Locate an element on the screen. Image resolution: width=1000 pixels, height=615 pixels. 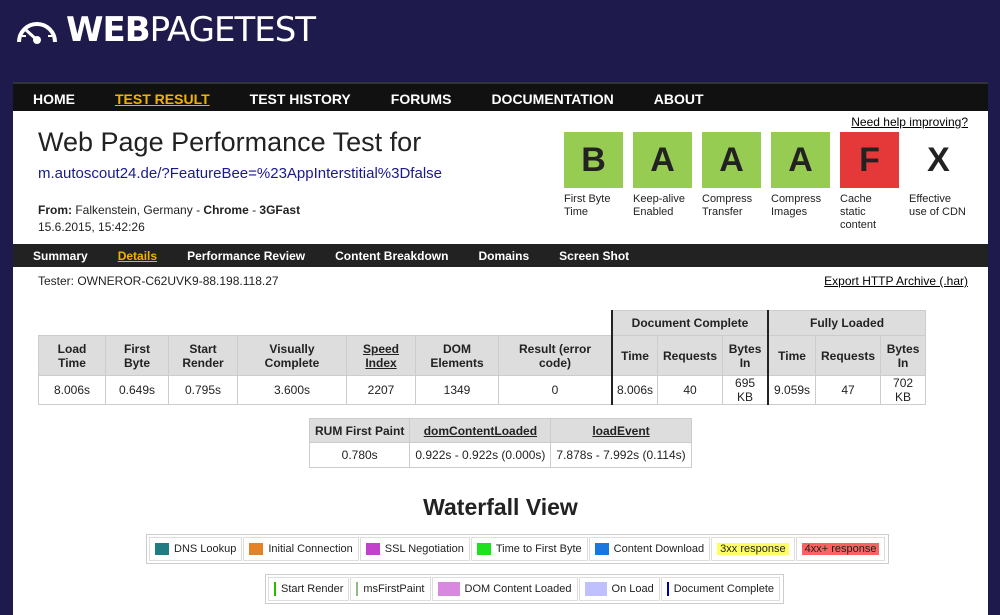
col-doc-time: Time is located at coordinates (635, 355).